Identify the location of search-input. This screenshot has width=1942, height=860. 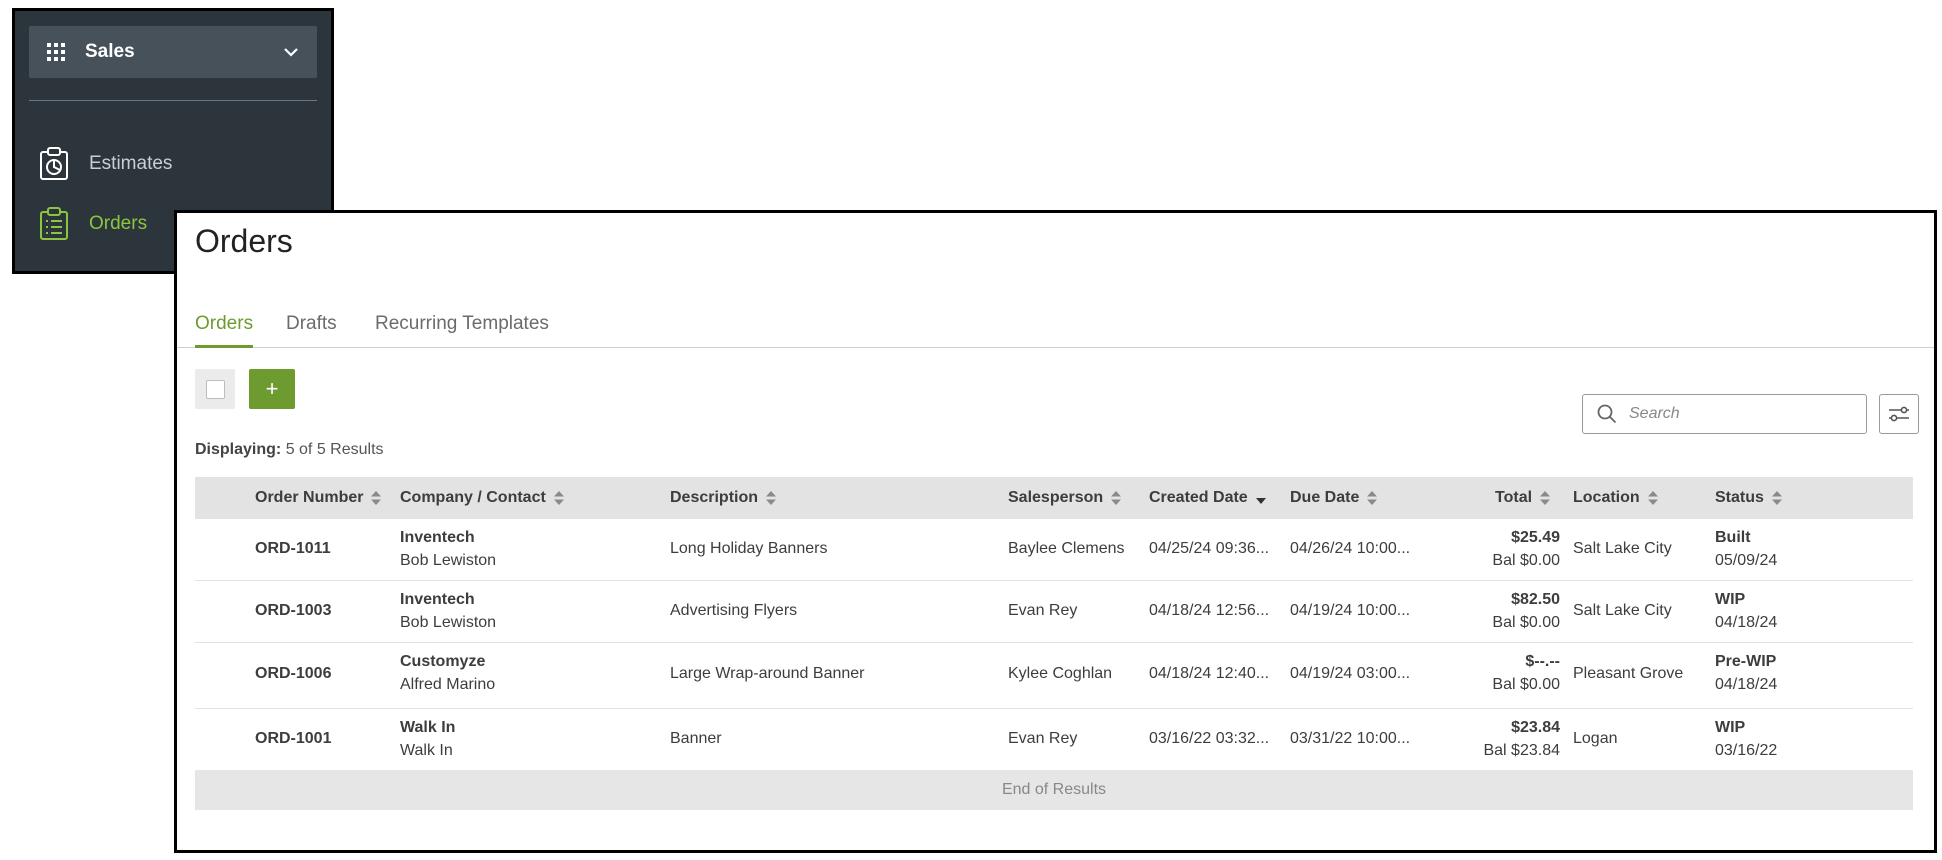
(1739, 414).